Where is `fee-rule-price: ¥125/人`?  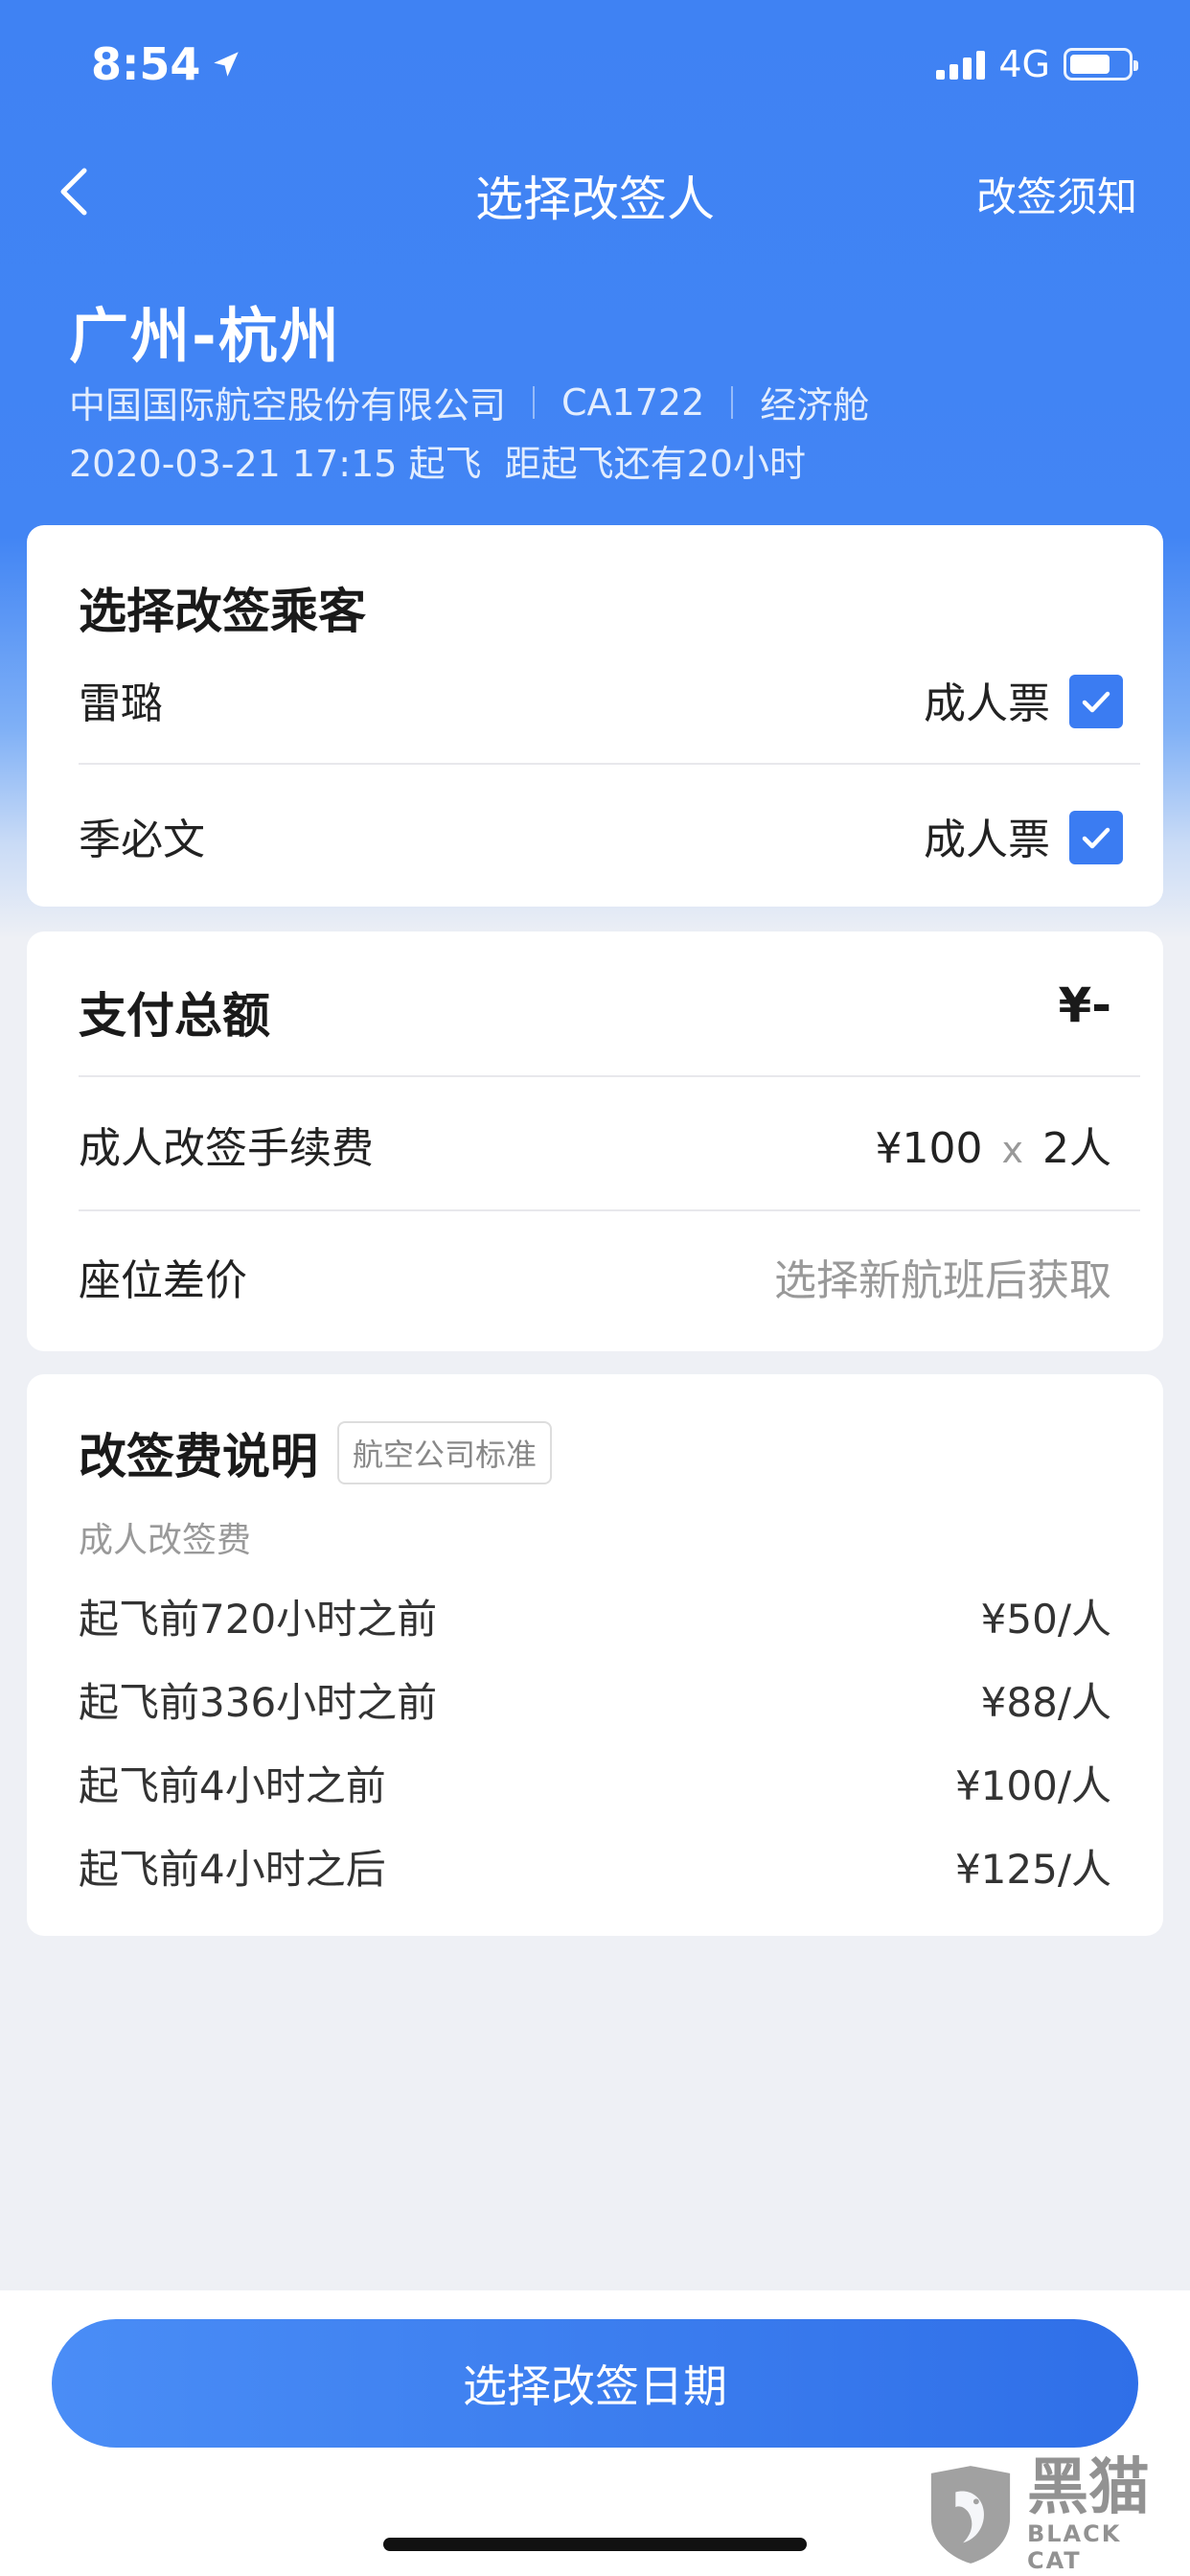 fee-rule-price: ¥125/人 is located at coordinates (1033, 1869).